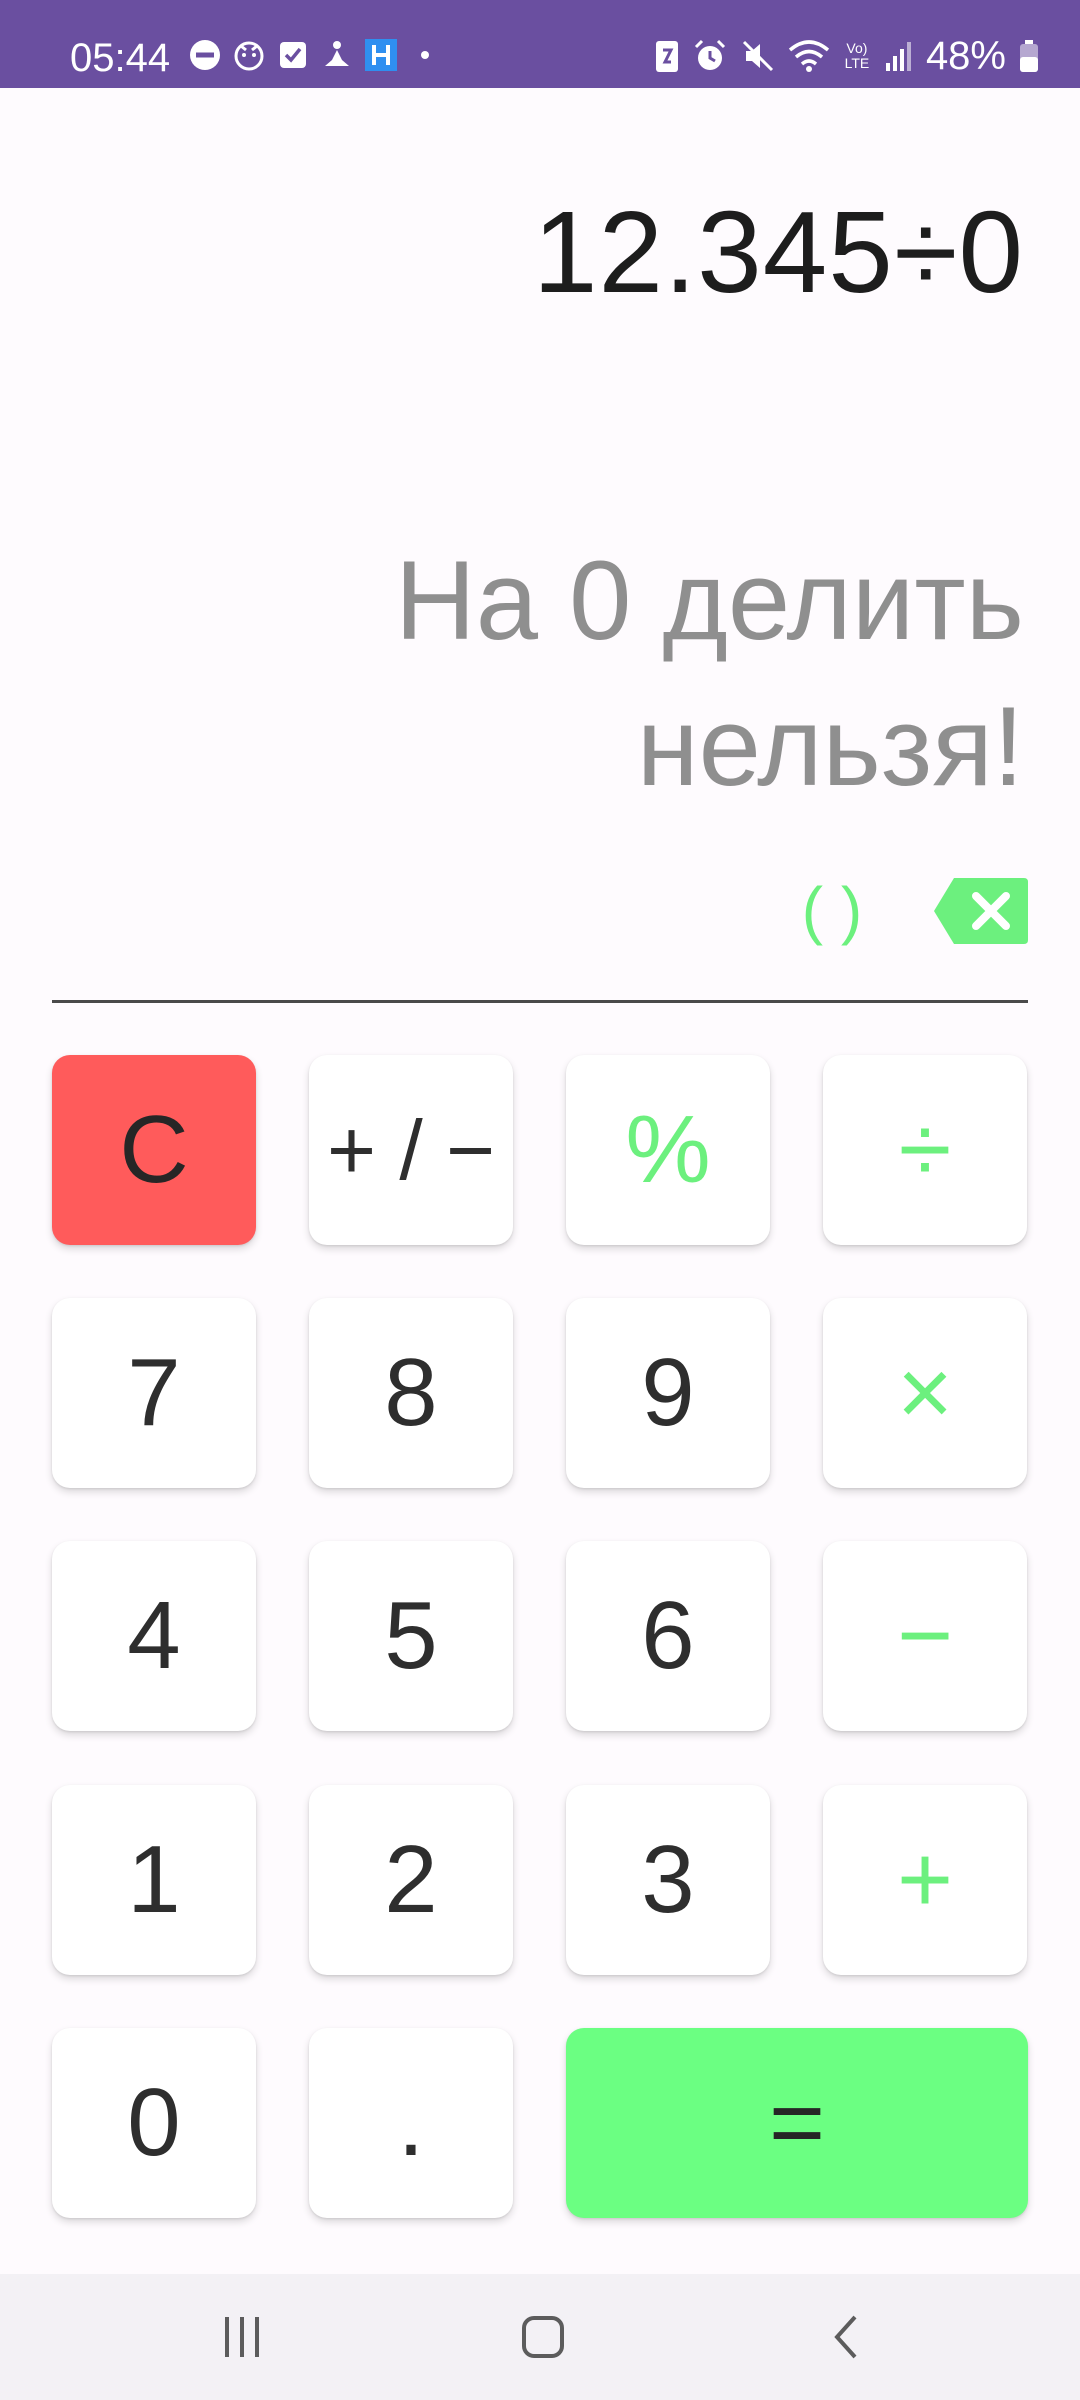 The width and height of the screenshot is (1080, 2400). What do you see at coordinates (154, 1636) in the screenshot?
I see `digit-4-button: 4` at bounding box center [154, 1636].